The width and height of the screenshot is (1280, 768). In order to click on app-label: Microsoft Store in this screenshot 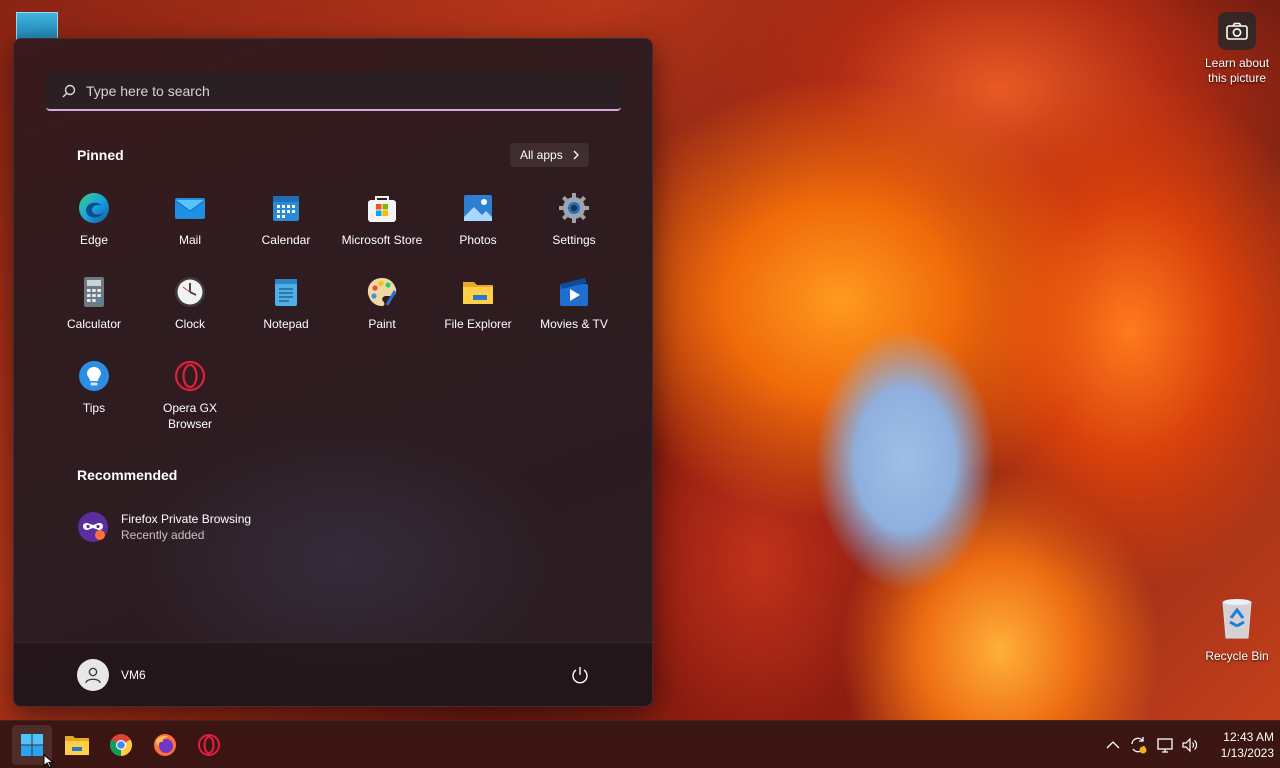, I will do `click(382, 240)`.